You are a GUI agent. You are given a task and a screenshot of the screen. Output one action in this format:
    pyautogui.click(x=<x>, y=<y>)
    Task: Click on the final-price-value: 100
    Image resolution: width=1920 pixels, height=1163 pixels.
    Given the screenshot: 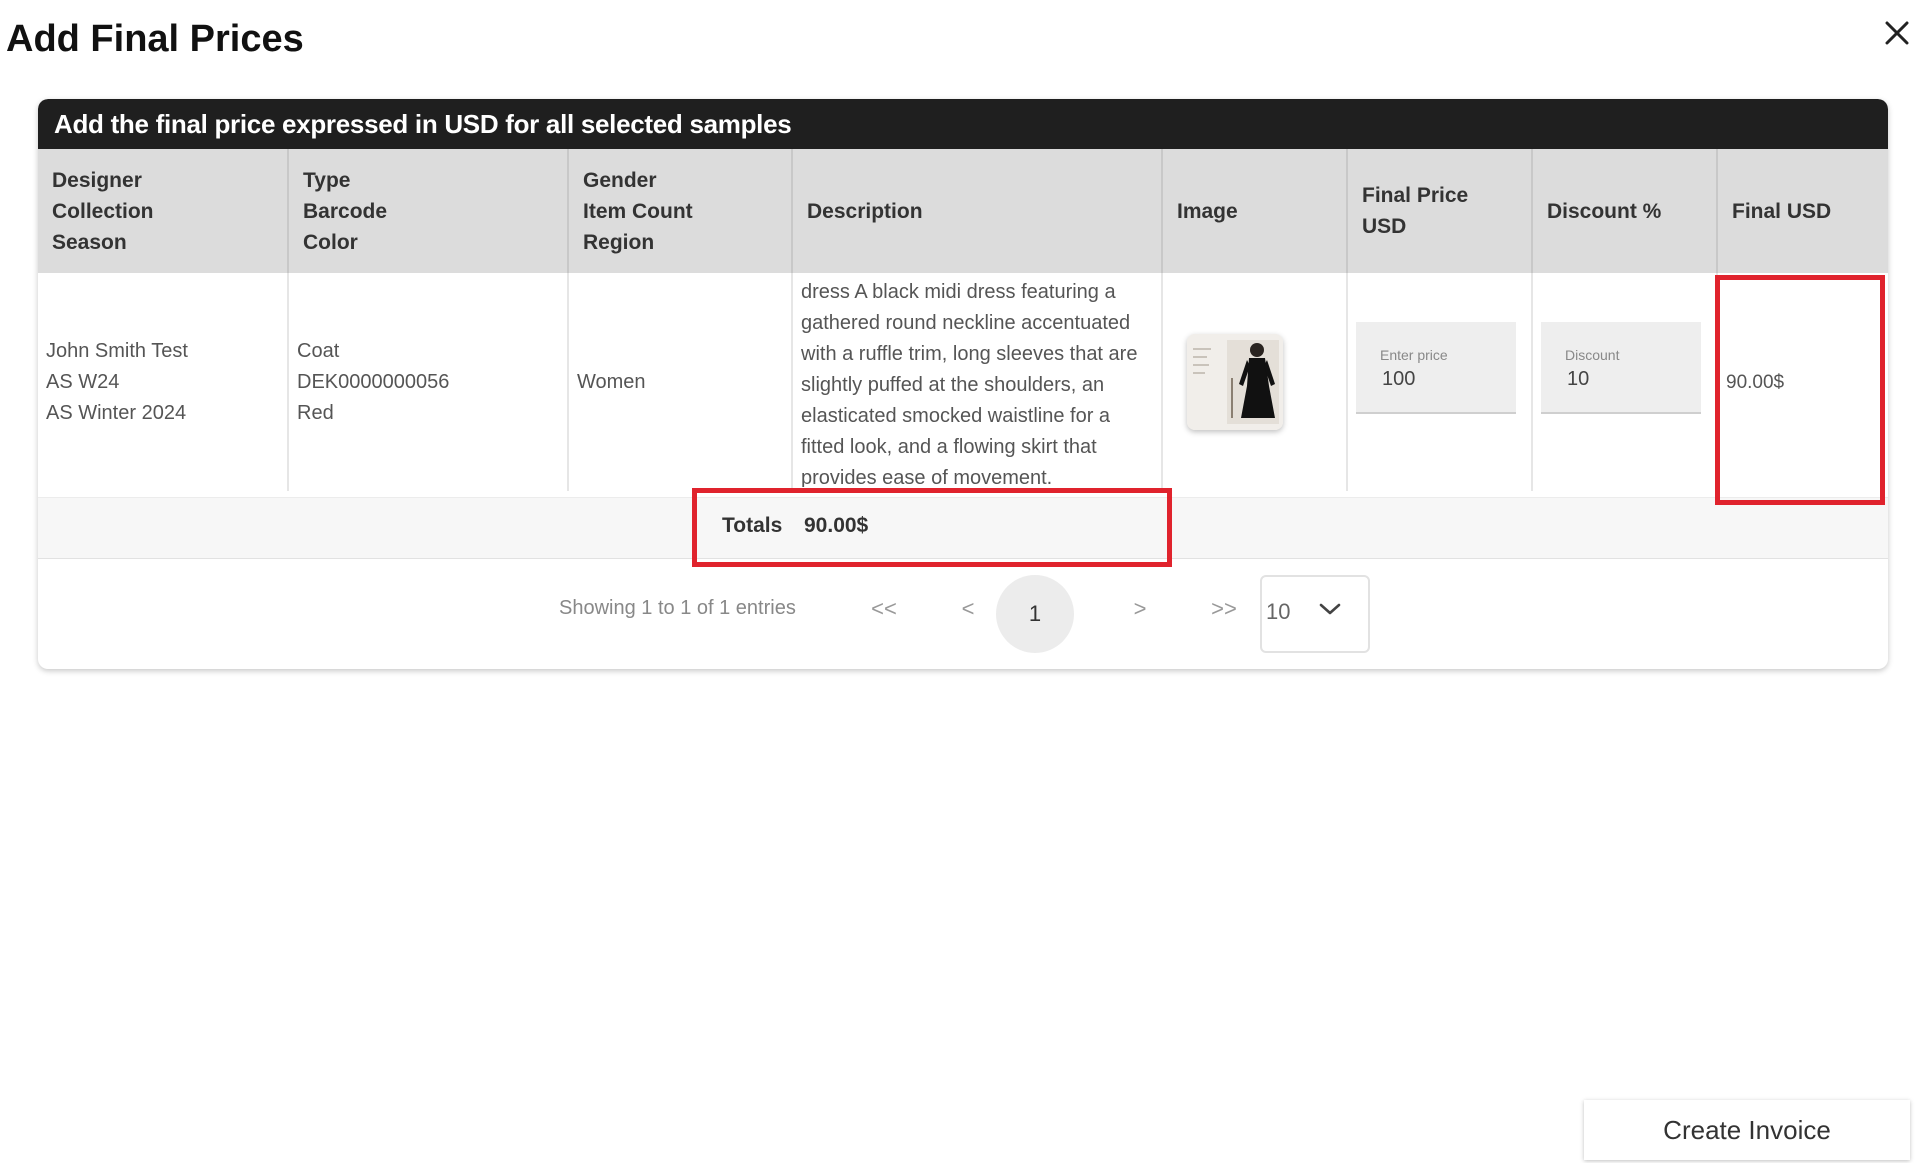 What is the action you would take?
    pyautogui.click(x=1399, y=379)
    